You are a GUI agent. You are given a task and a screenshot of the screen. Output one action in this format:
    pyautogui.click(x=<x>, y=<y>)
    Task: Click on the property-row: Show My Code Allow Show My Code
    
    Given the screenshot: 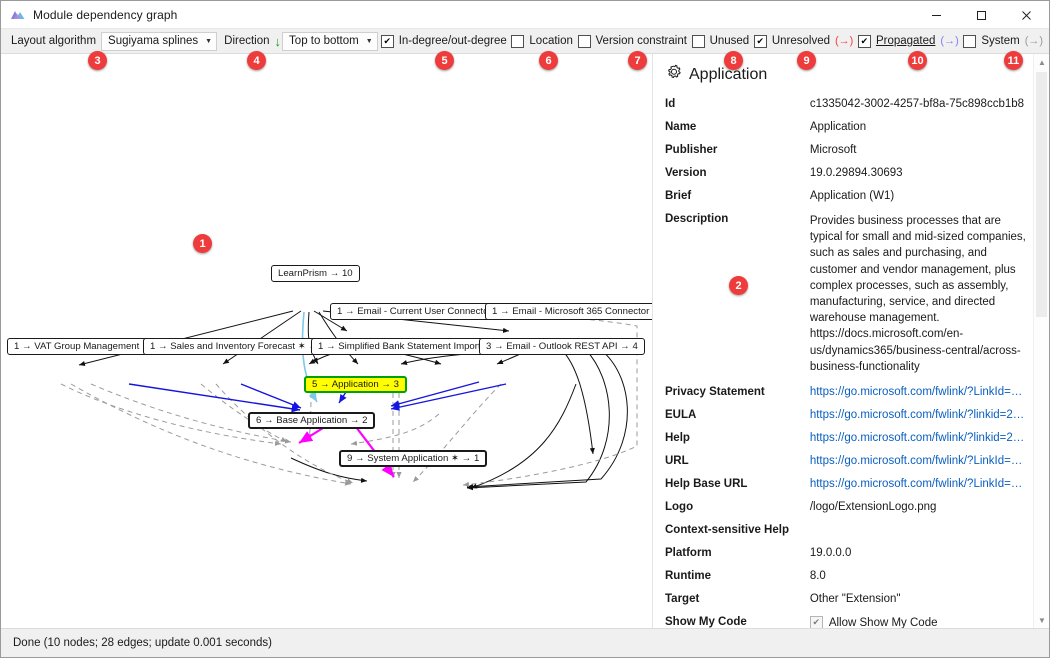 What is the action you would take?
    pyautogui.click(x=845, y=620)
    